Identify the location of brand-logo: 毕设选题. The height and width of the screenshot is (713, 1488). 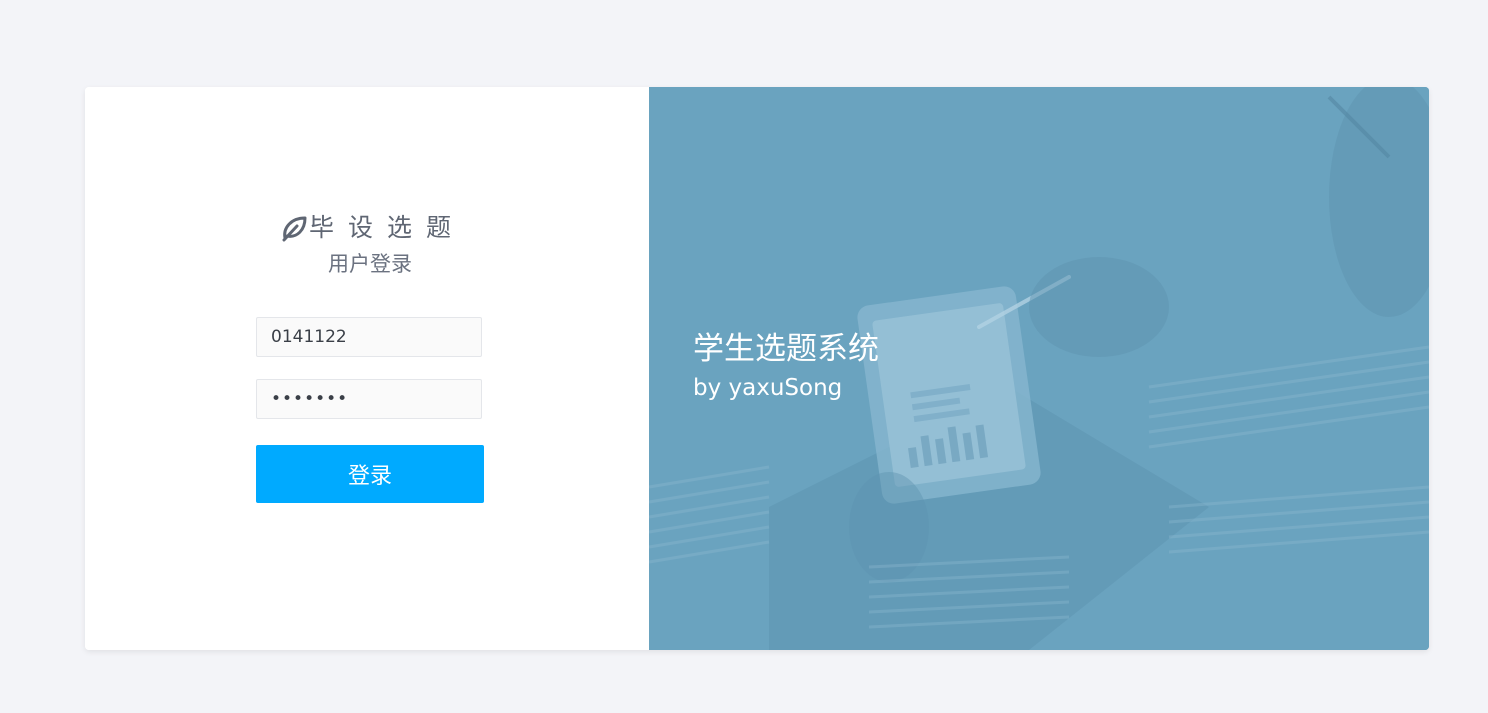
(373, 228).